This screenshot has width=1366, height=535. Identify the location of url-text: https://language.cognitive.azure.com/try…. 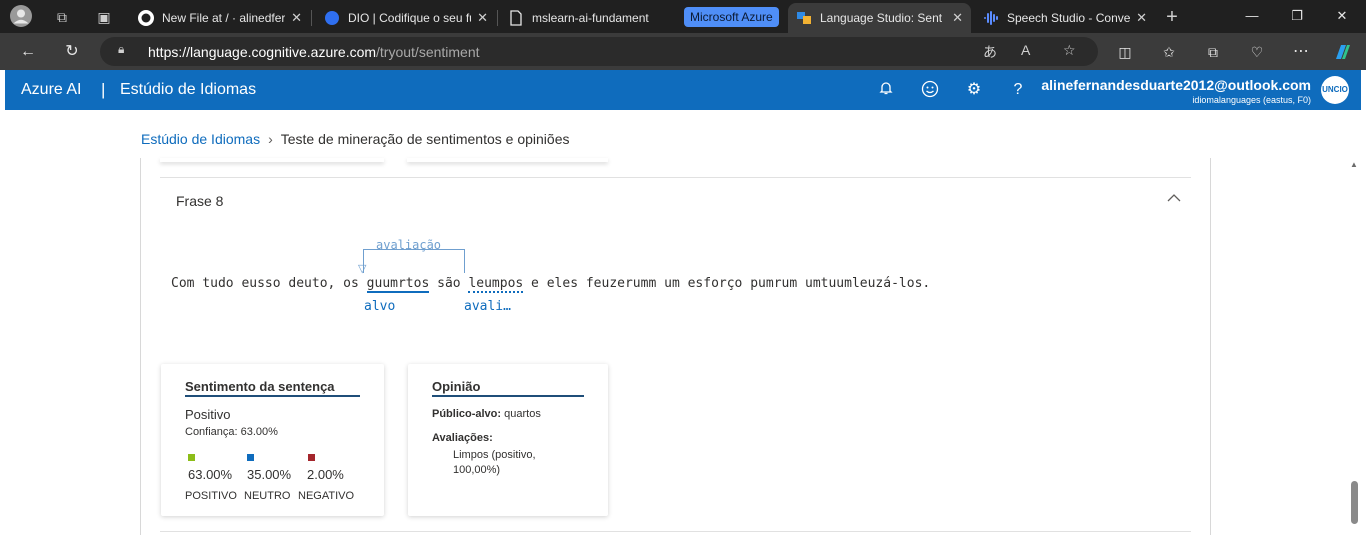
(314, 52).